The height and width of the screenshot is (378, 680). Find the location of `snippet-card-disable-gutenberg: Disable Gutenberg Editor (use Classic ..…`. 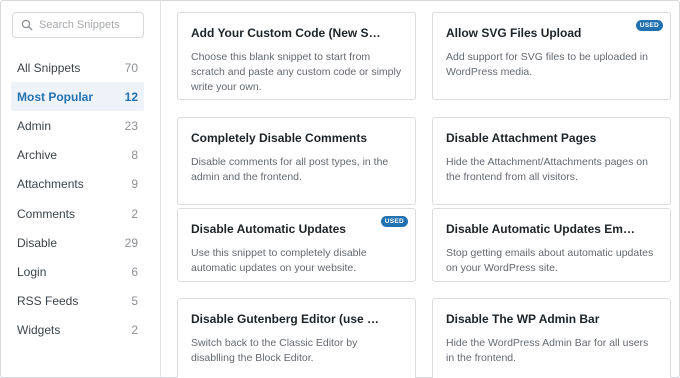

snippet-card-disable-gutenberg: Disable Gutenberg Editor (use Classic ..… is located at coordinates (296, 338).